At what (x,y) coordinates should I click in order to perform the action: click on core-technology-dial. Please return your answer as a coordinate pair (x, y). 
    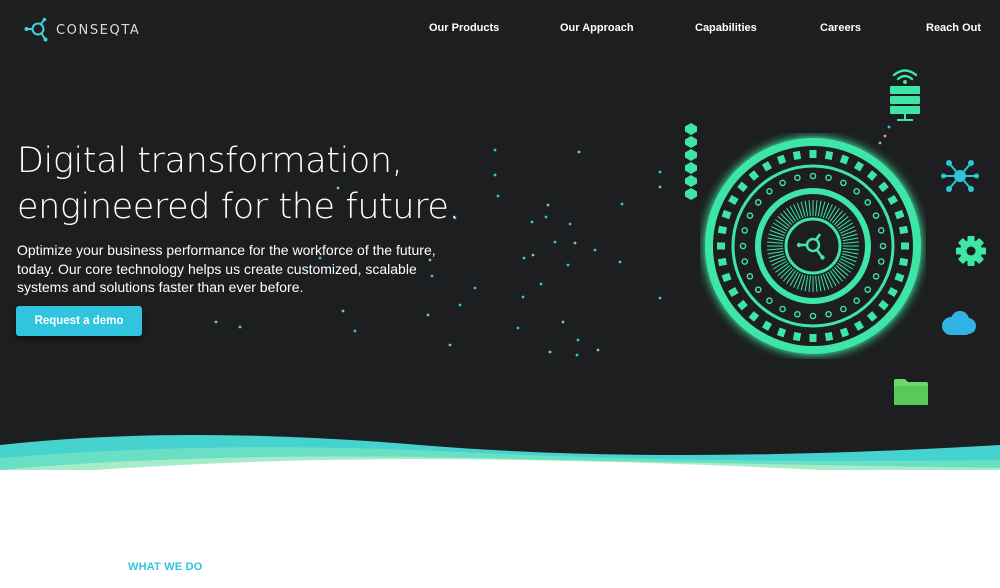
    Looking at the image, I should click on (813, 246).